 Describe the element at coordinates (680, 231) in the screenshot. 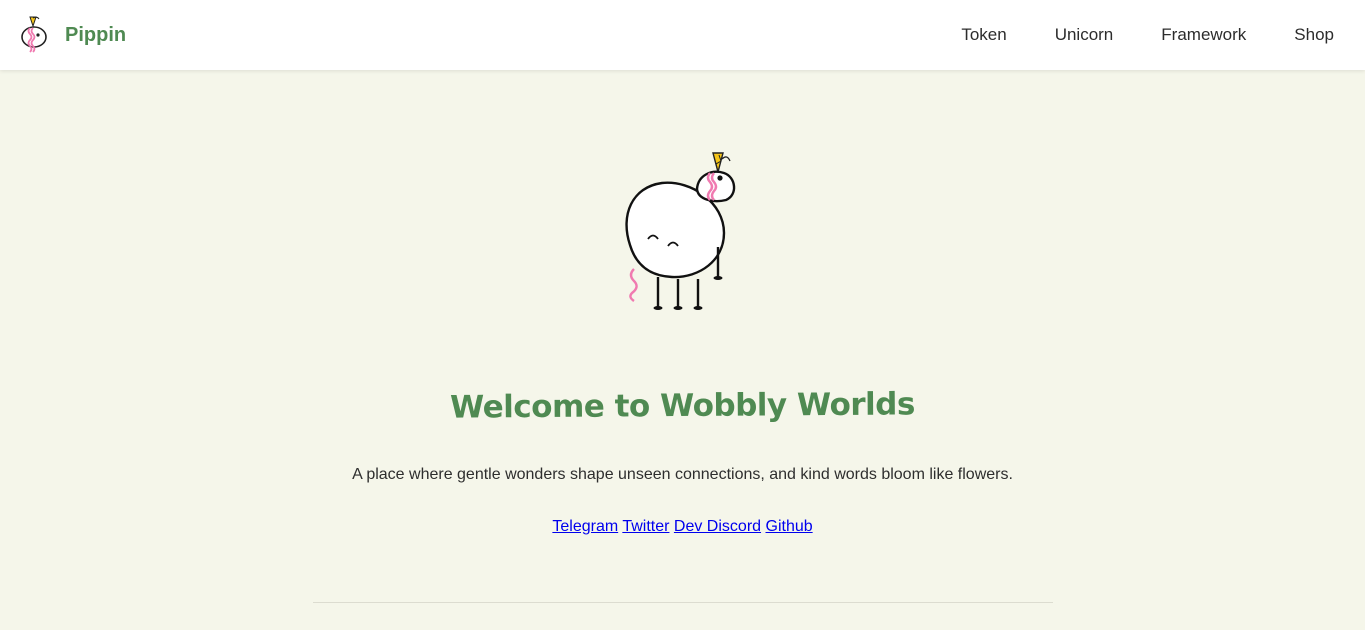

I see `unicorn-mascot-illustration` at that location.